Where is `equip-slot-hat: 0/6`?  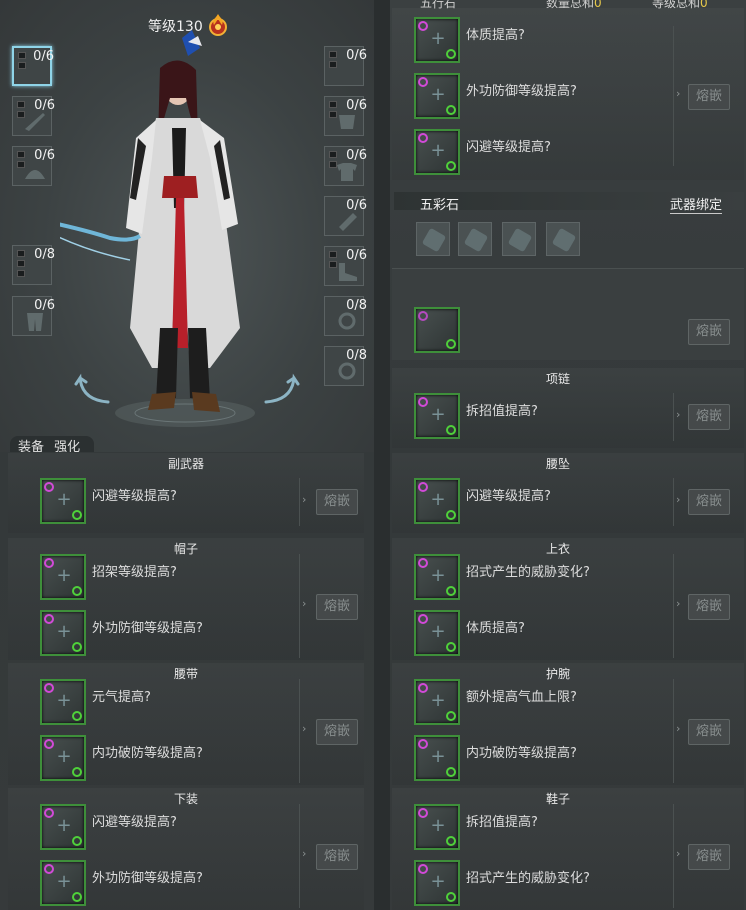 equip-slot-hat: 0/6 is located at coordinates (33, 166).